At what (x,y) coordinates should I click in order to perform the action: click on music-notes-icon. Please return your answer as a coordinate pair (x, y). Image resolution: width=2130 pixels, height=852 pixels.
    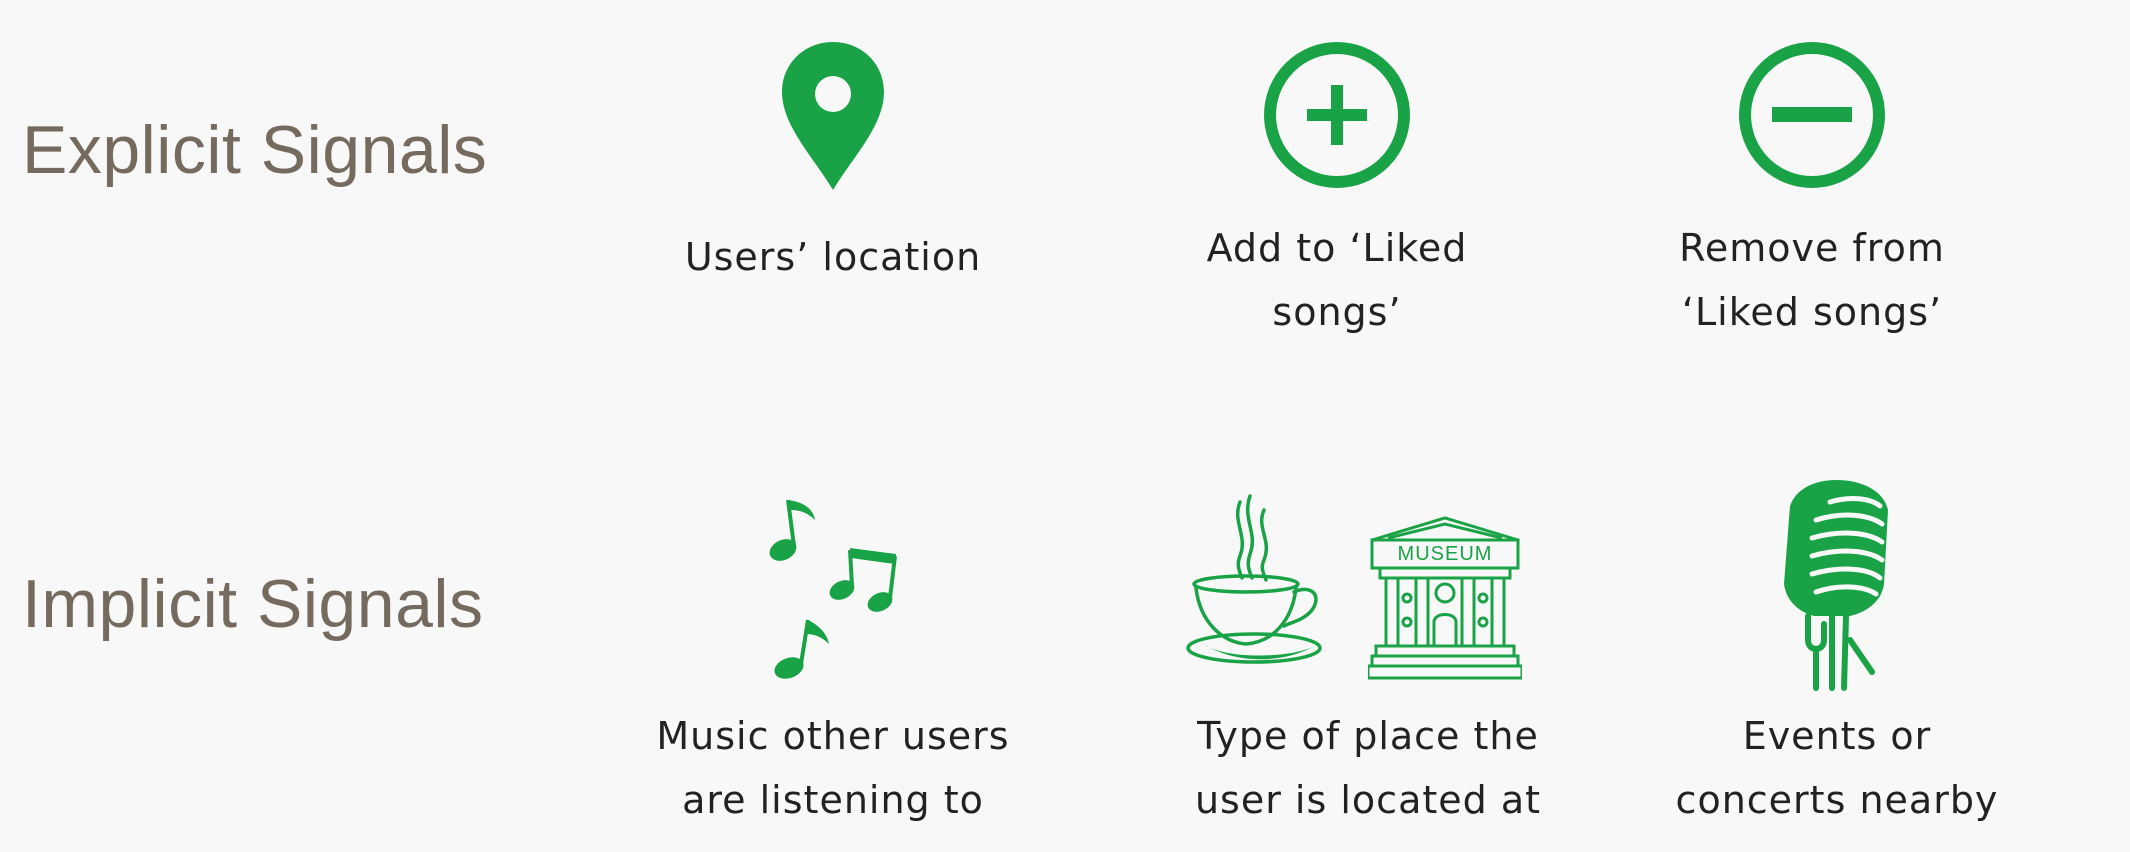
    Looking at the image, I should click on (833, 589).